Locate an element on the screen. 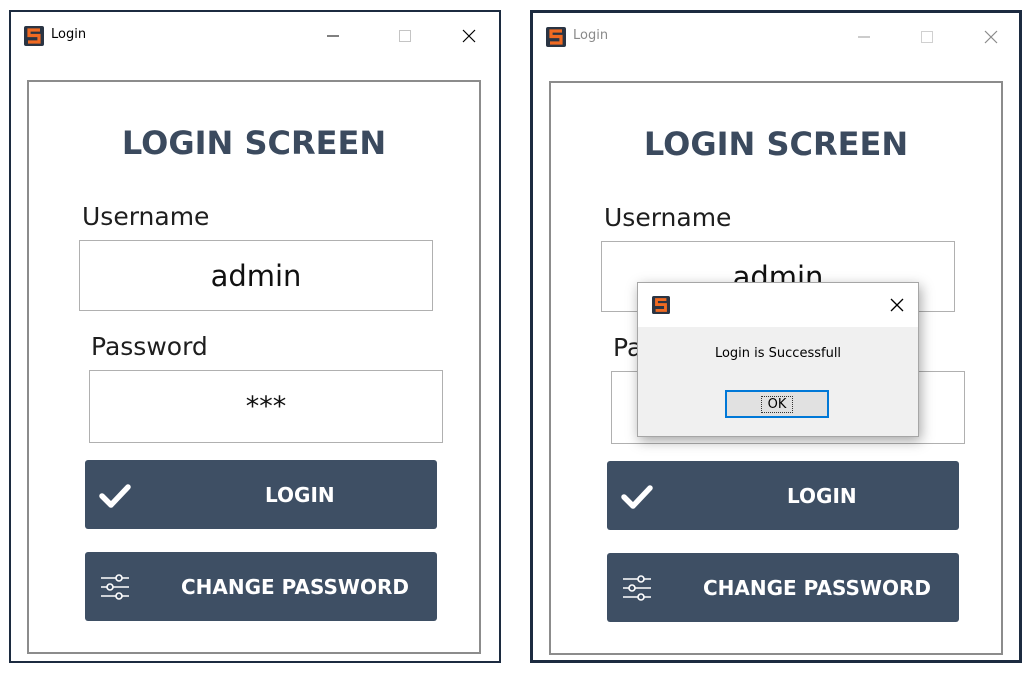 The width and height of the screenshot is (1030, 675). ok-button: OK is located at coordinates (777, 404).